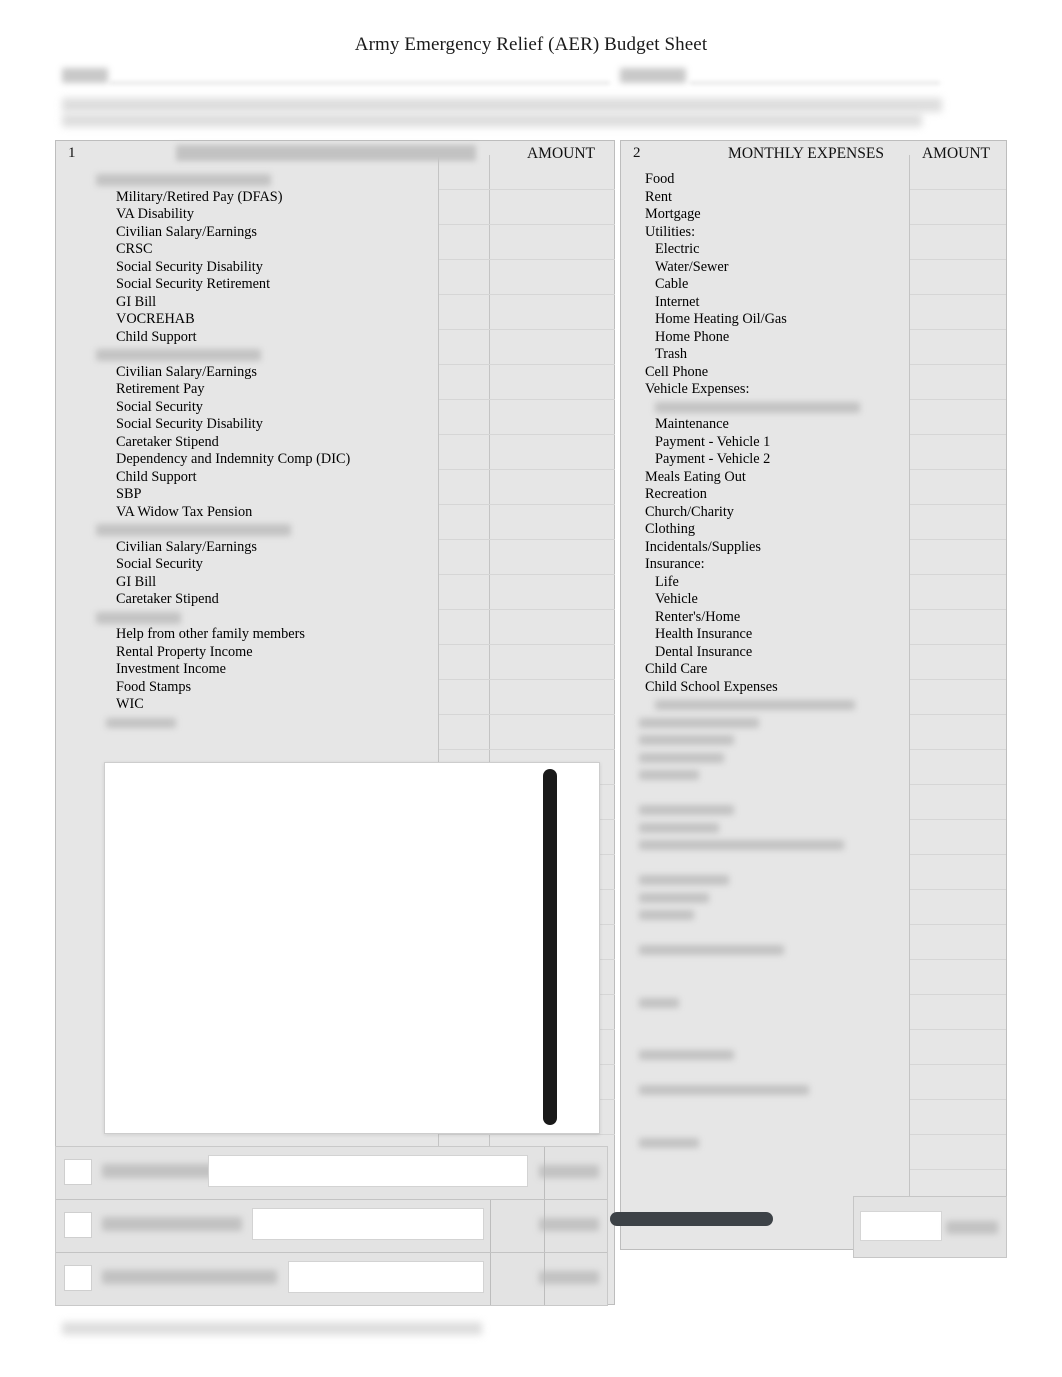 This screenshot has width=1062, height=1377. I want to click on expense-item-row: Insurance:, so click(813, 565).